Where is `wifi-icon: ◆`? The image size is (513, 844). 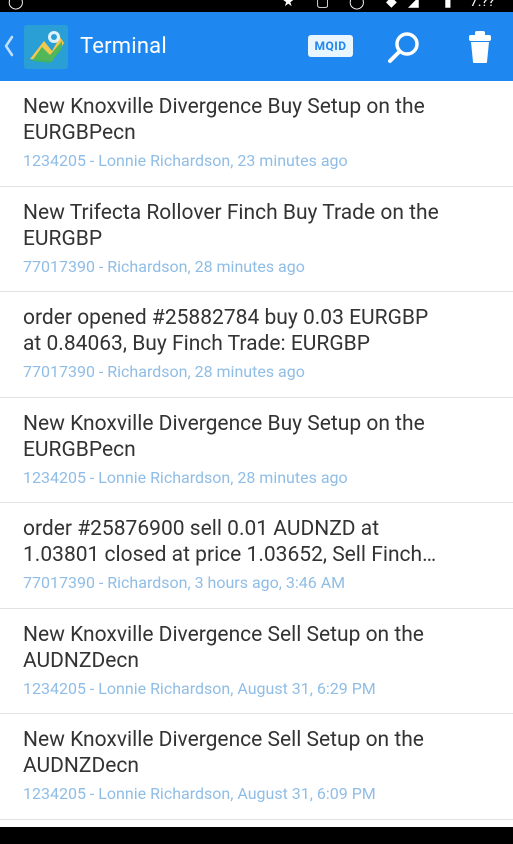
wifi-icon: ◆ is located at coordinates (391, 5).